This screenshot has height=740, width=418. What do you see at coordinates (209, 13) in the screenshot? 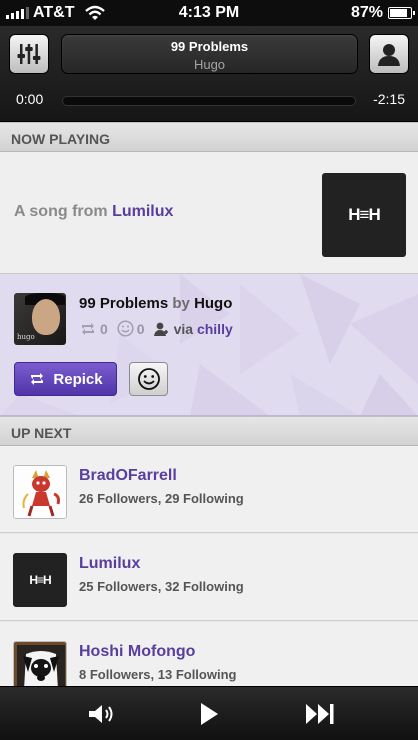
I see `status-bar: AT&T 4:13 PM 87%` at bounding box center [209, 13].